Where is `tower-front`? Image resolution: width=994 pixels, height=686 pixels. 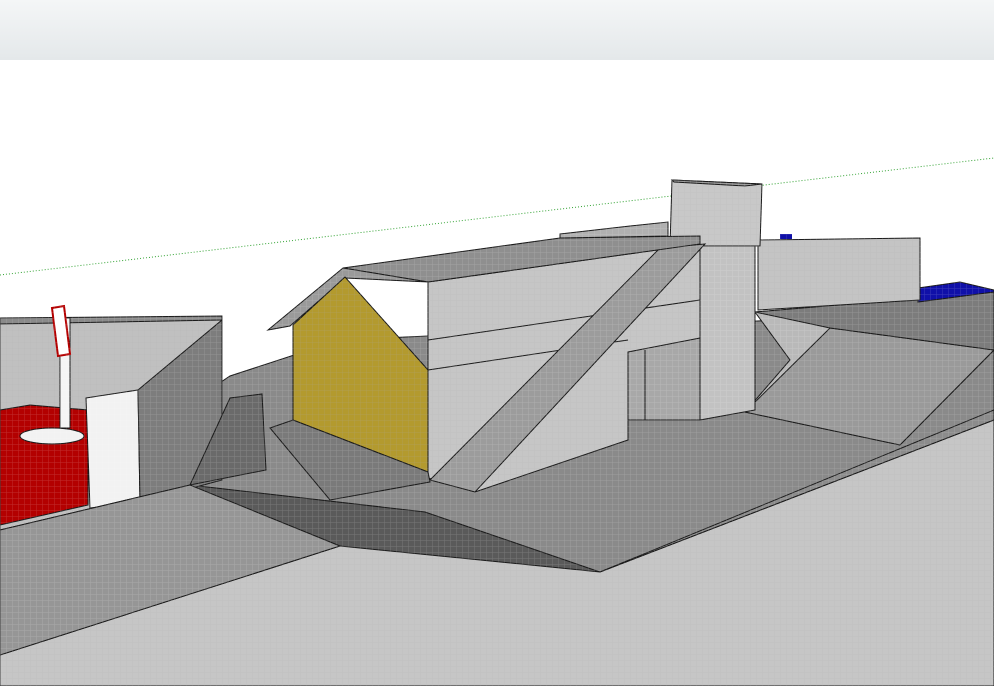 tower-front is located at coordinates (727, 333).